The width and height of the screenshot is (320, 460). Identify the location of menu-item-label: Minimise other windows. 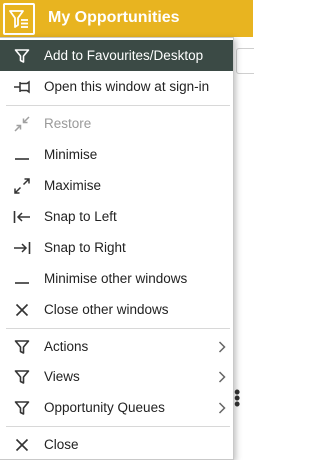
(116, 278).